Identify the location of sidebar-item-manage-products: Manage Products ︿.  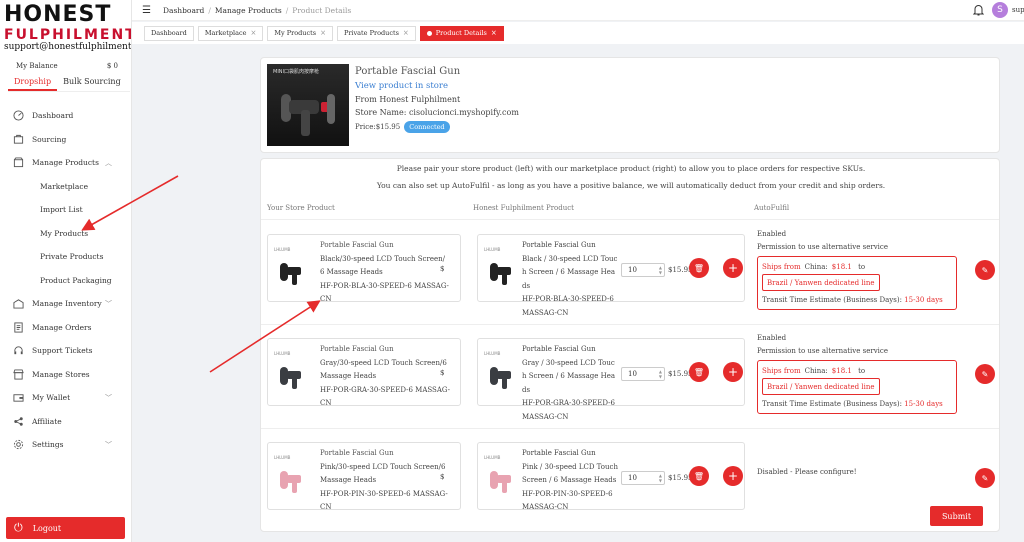
(71, 163).